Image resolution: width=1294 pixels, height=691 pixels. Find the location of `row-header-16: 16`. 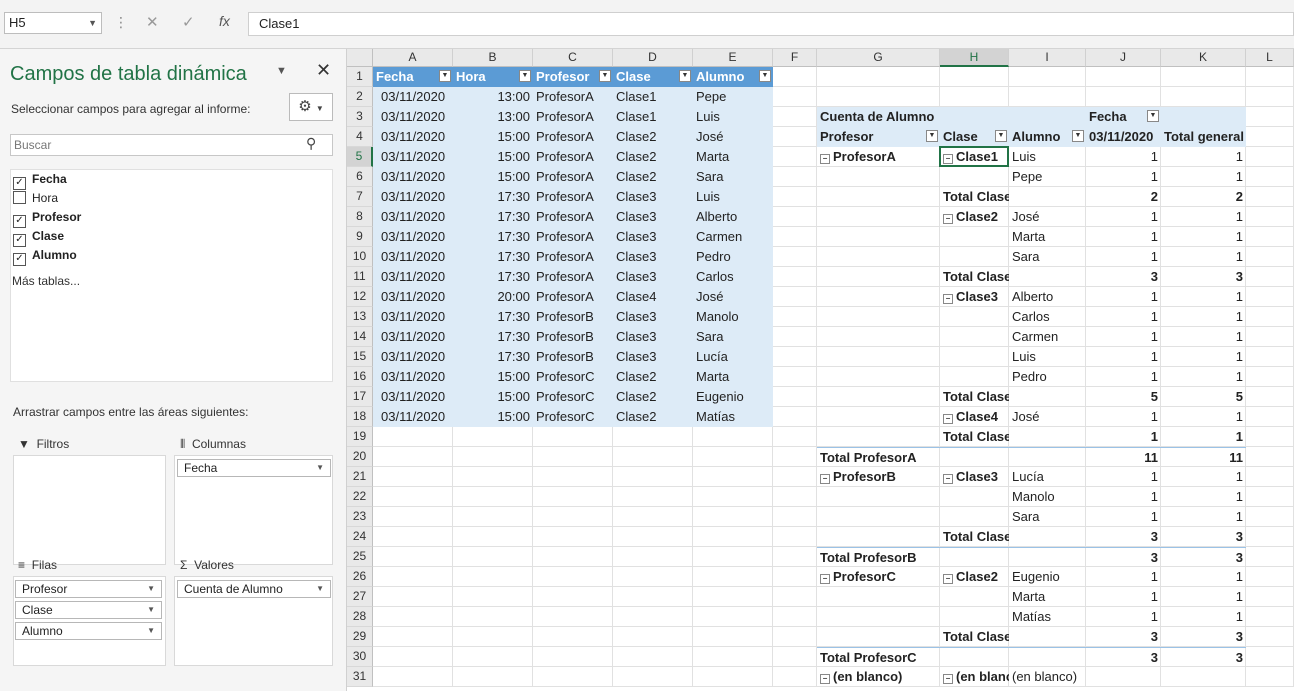

row-header-16: 16 is located at coordinates (360, 377).